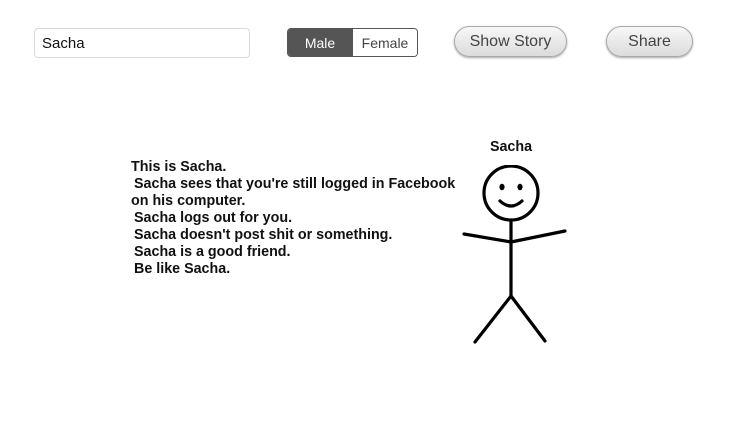 This screenshot has width=750, height=422. I want to click on share-button: Share, so click(649, 41).